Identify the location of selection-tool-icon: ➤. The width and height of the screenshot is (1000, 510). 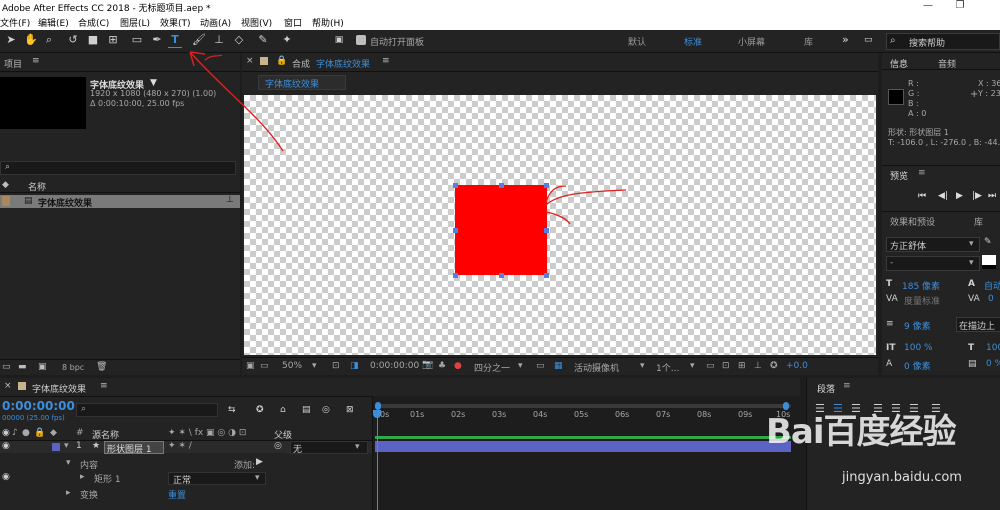
(11, 40).